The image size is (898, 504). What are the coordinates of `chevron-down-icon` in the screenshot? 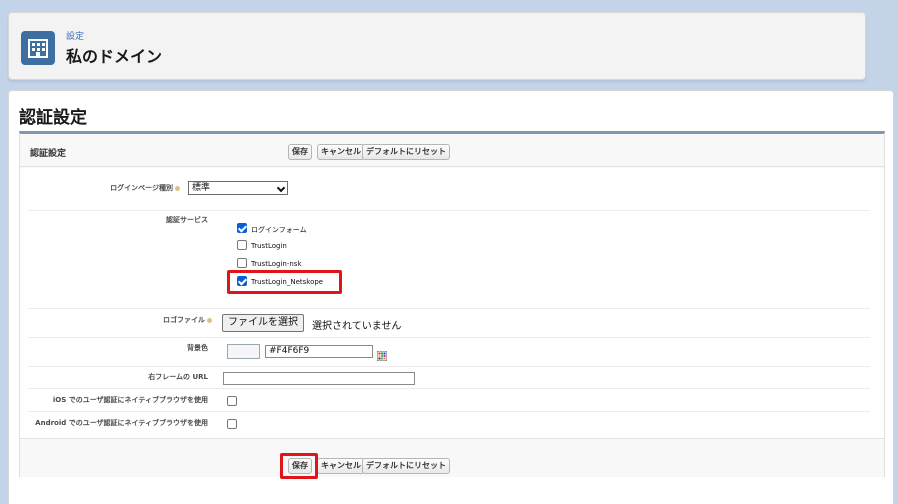 It's located at (281, 188).